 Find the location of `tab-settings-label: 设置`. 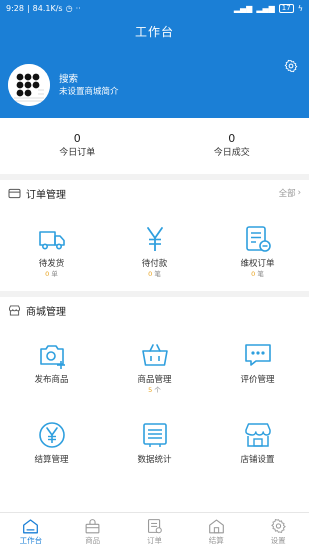

tab-settings-label: 设置 is located at coordinates (278, 540).